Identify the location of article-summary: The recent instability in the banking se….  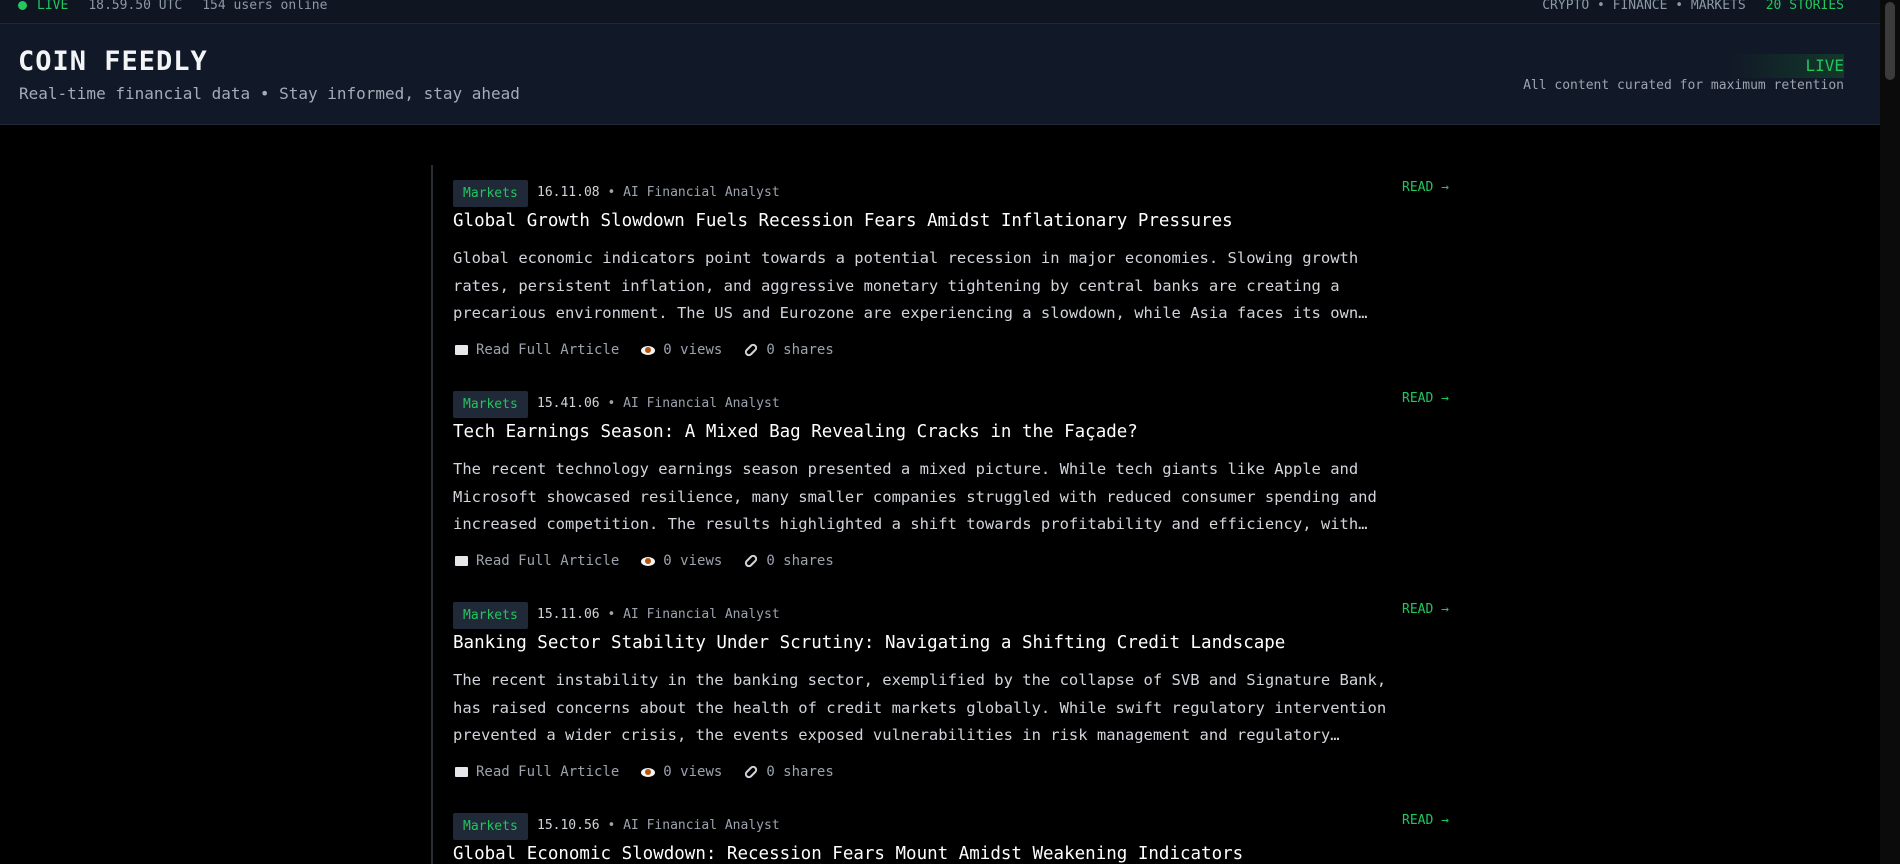
(920, 707).